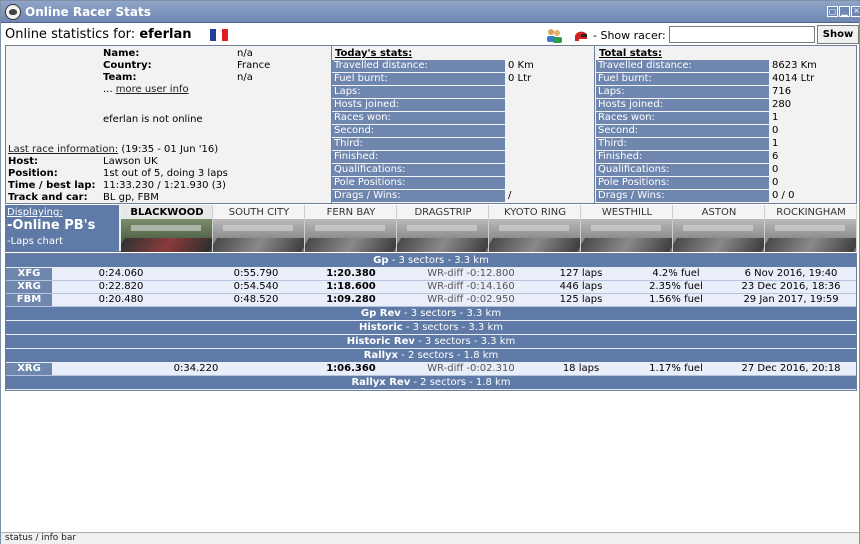 Image resolution: width=860 pixels, height=544 pixels. What do you see at coordinates (510, 195) in the screenshot?
I see `stat-value: /` at bounding box center [510, 195].